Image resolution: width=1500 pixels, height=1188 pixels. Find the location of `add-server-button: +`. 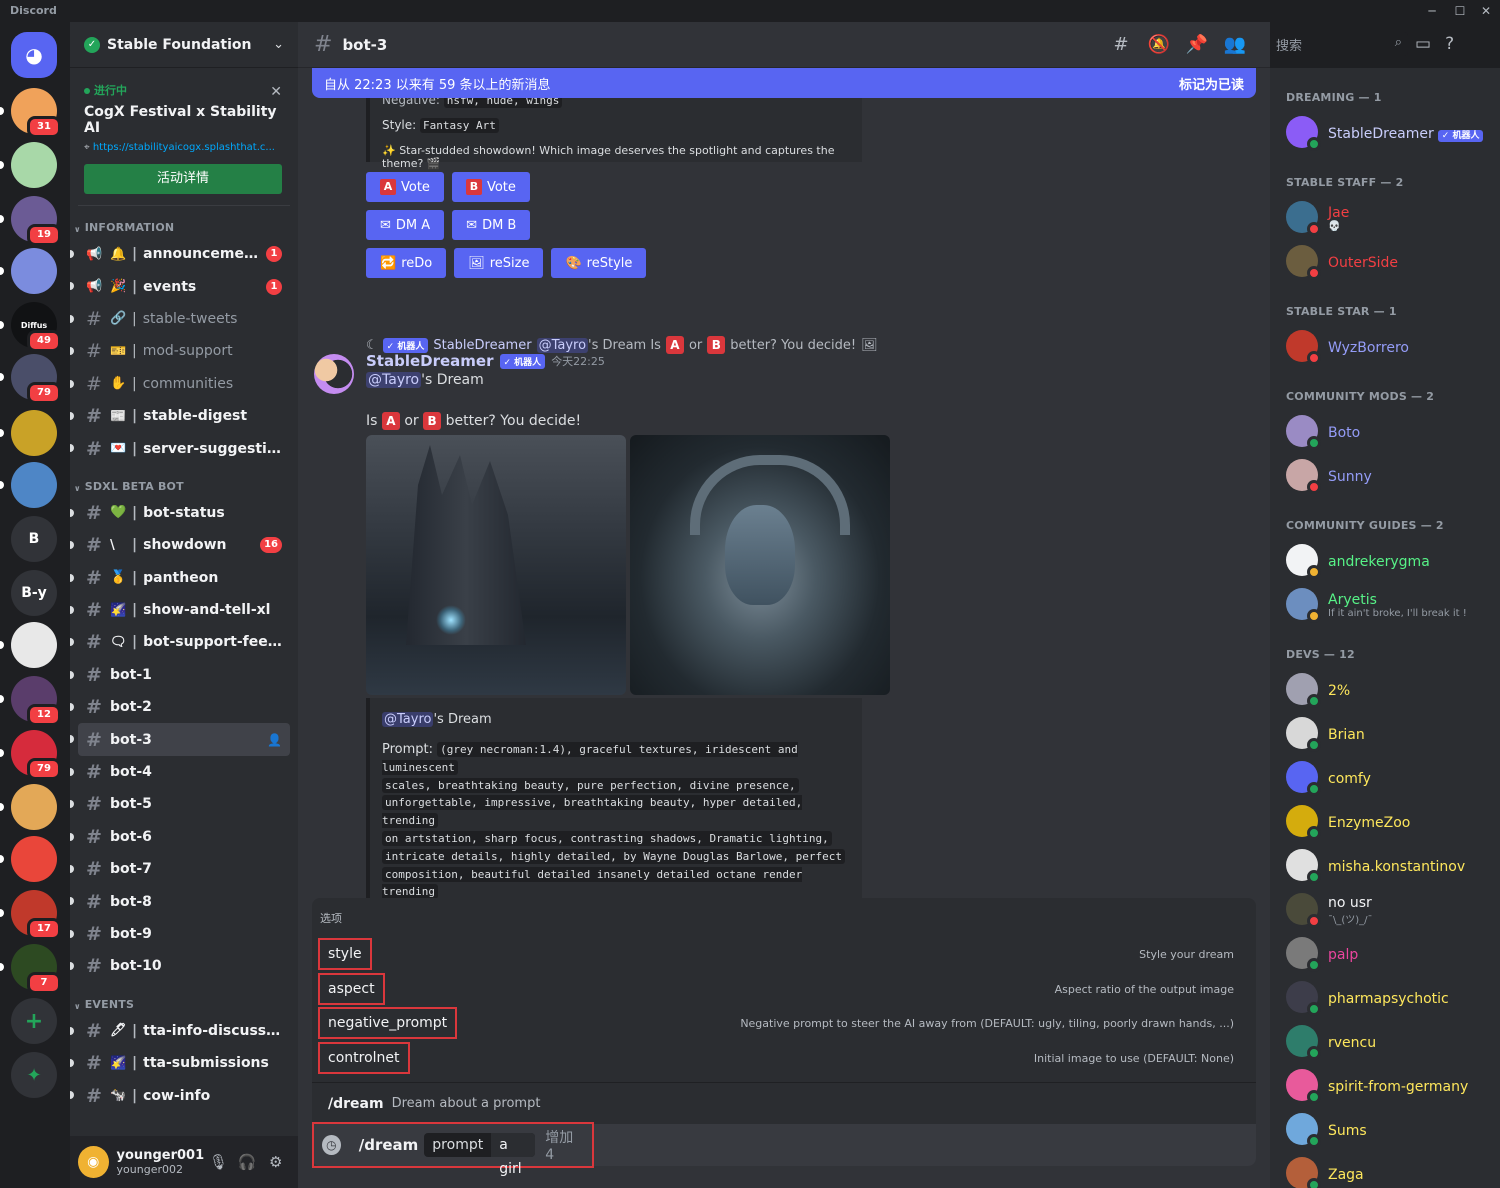

add-server-button: + is located at coordinates (34, 1021).